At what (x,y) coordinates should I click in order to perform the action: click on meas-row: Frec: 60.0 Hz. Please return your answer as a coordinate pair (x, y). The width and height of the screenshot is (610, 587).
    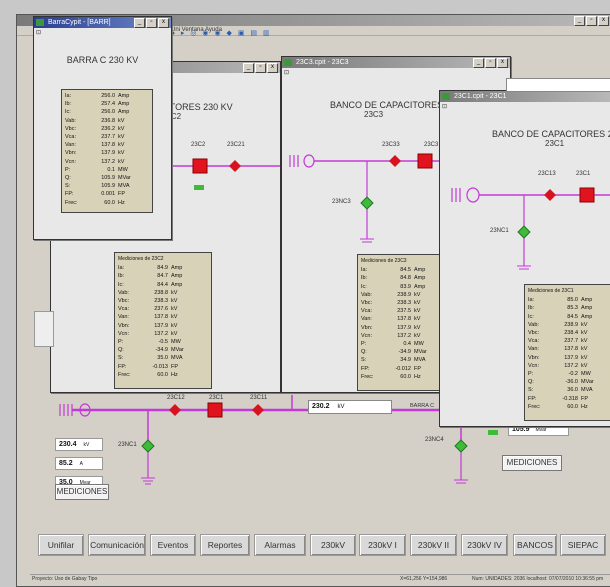
    Looking at the image, I should click on (569, 407).